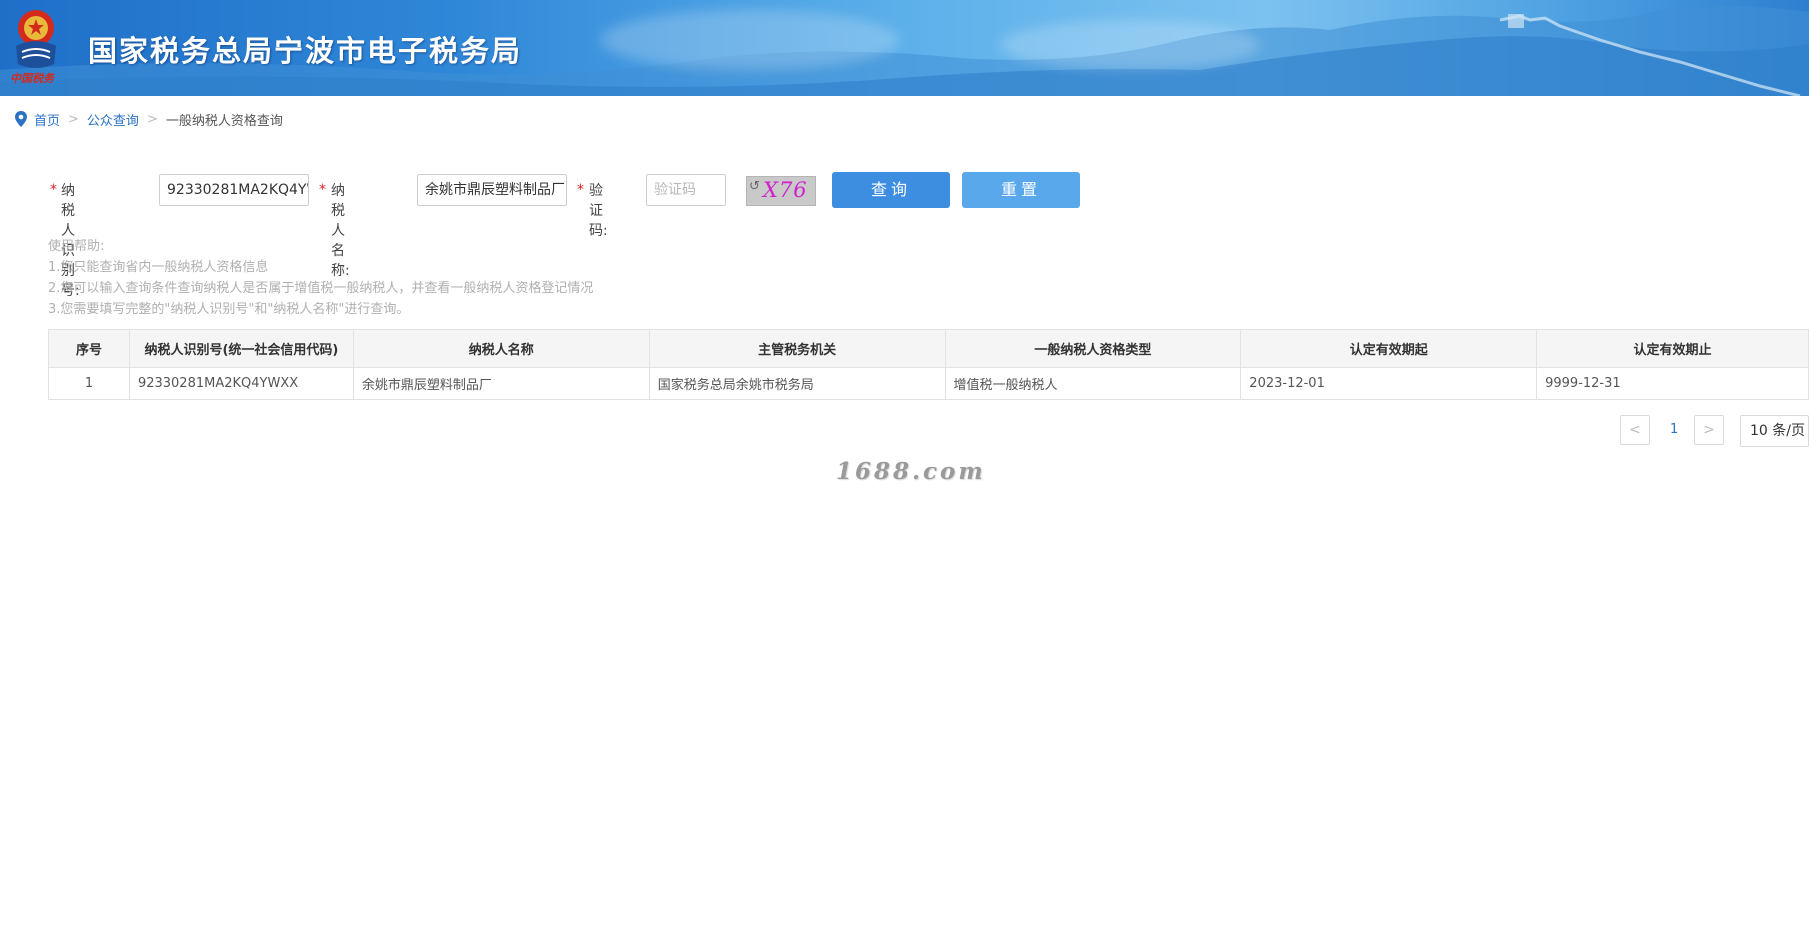  I want to click on help-line: 3.您需要填写完整的"纳税人识别号"和"纳税人名称"进行查询。, so click(229, 309).